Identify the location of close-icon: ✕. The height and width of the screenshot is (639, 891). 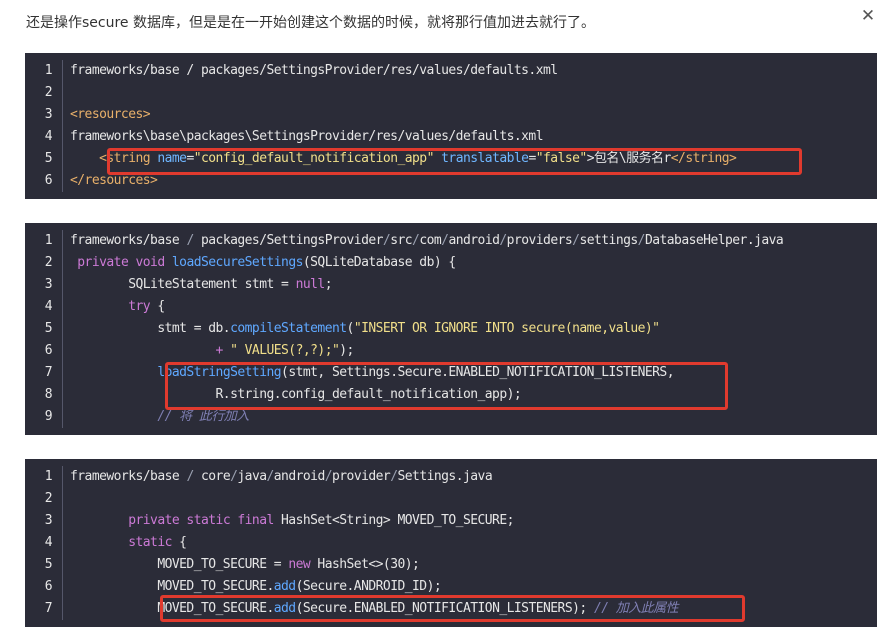
(868, 16).